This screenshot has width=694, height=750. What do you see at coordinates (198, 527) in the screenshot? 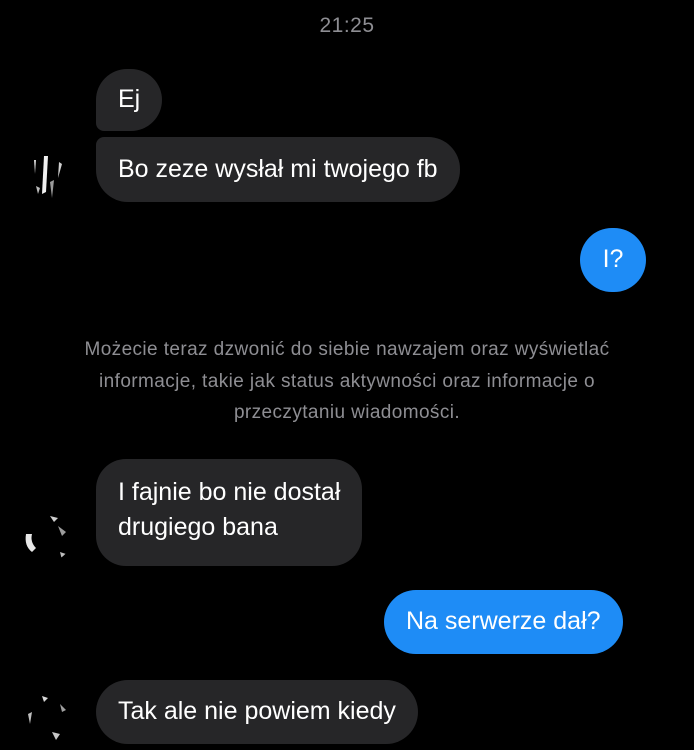
I see `message-text: drugiego bana` at bounding box center [198, 527].